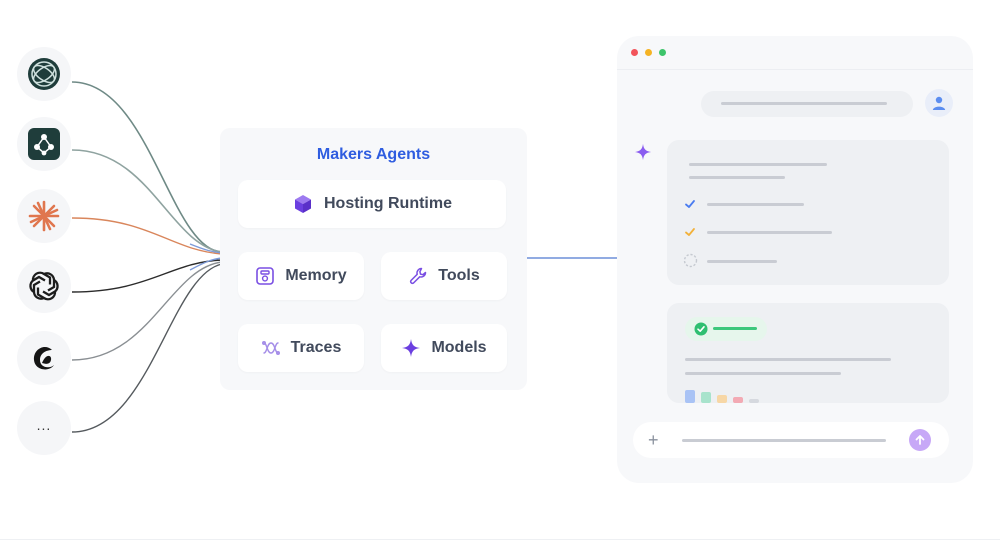 The image size is (1000, 544). I want to click on traces-chip: Traces, so click(301, 348).